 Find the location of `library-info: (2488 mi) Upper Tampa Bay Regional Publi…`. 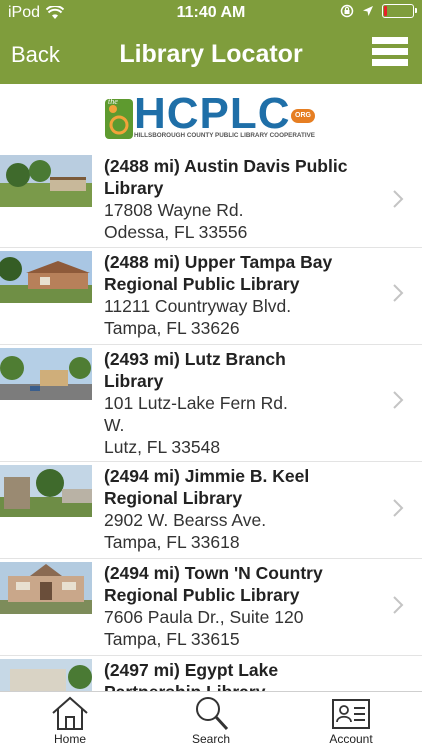

library-info: (2488 mi) Upper Tampa Bay Regional Publi… is located at coordinates (239, 295).